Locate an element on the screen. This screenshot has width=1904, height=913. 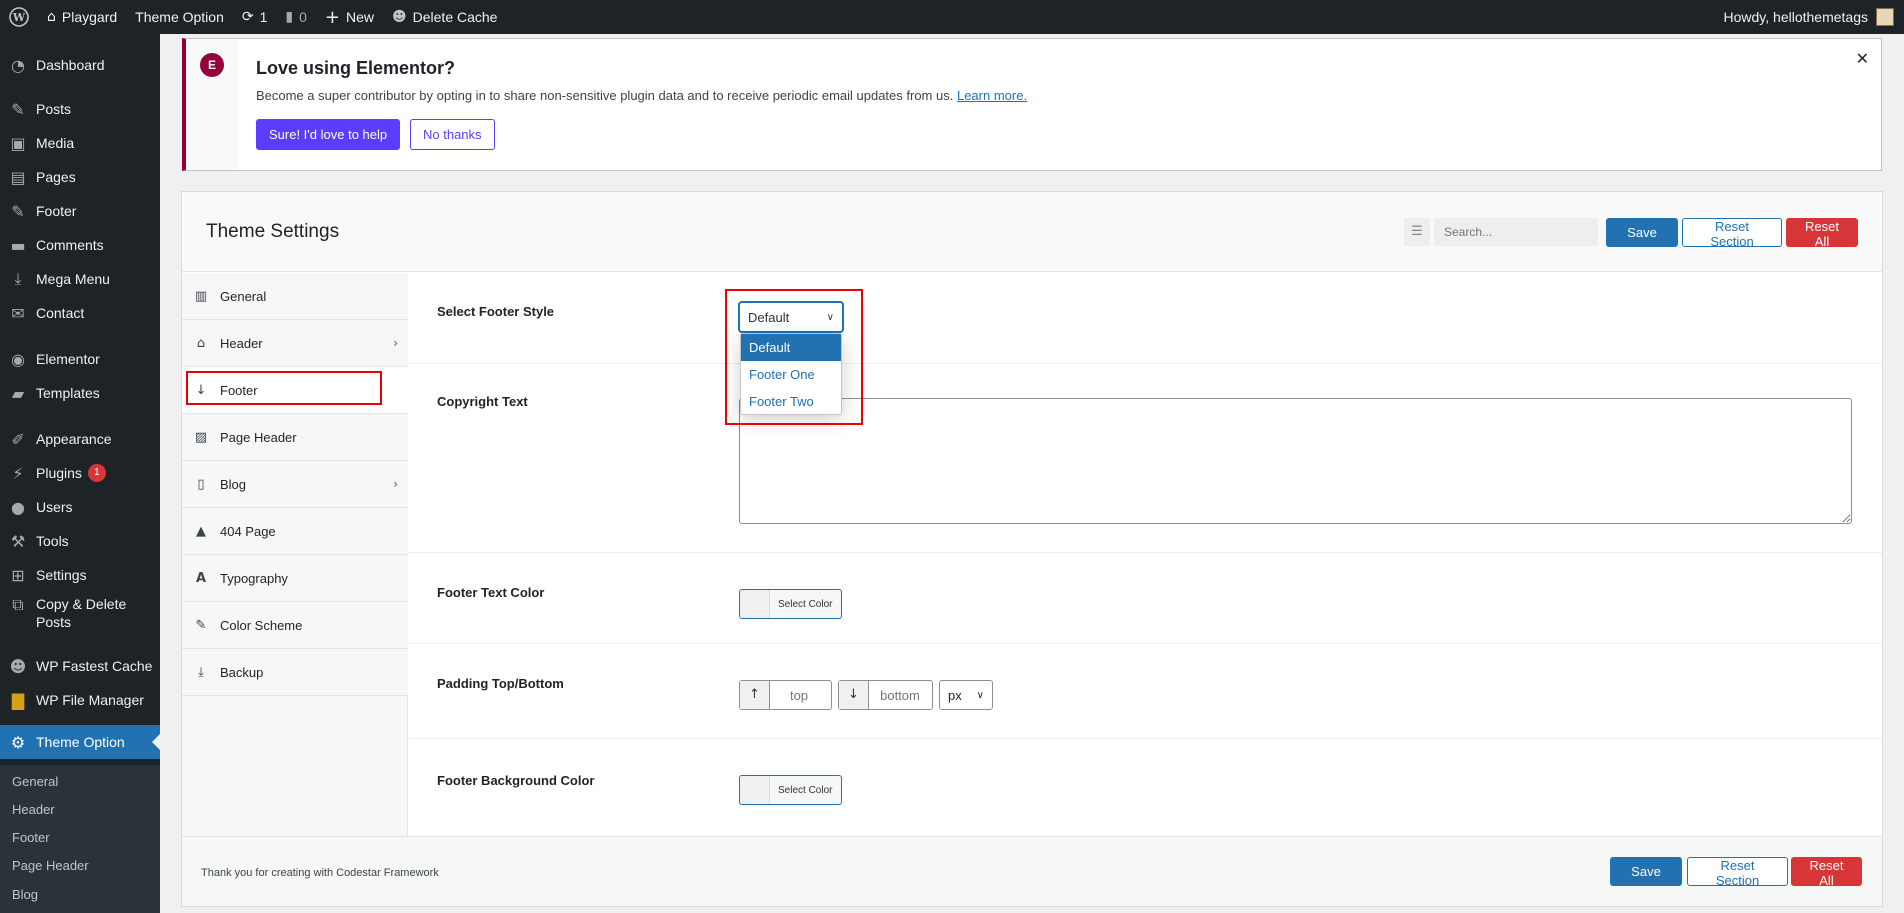
building-icon: ▥ is located at coordinates (201, 296).